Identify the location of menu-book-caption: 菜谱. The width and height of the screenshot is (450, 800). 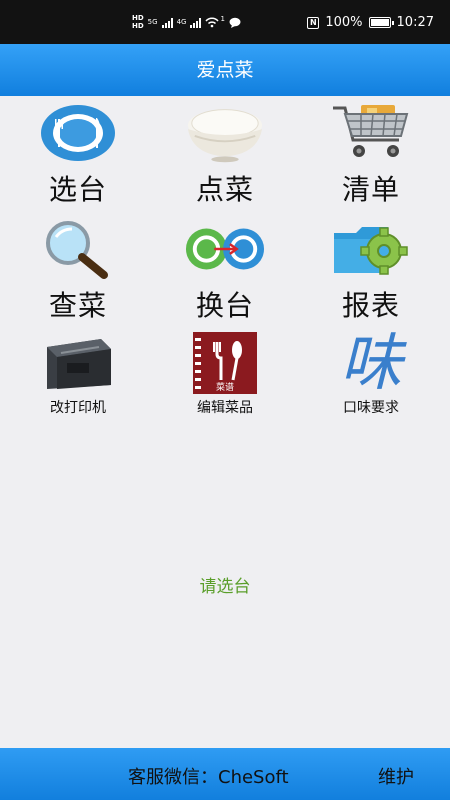
(225, 387).